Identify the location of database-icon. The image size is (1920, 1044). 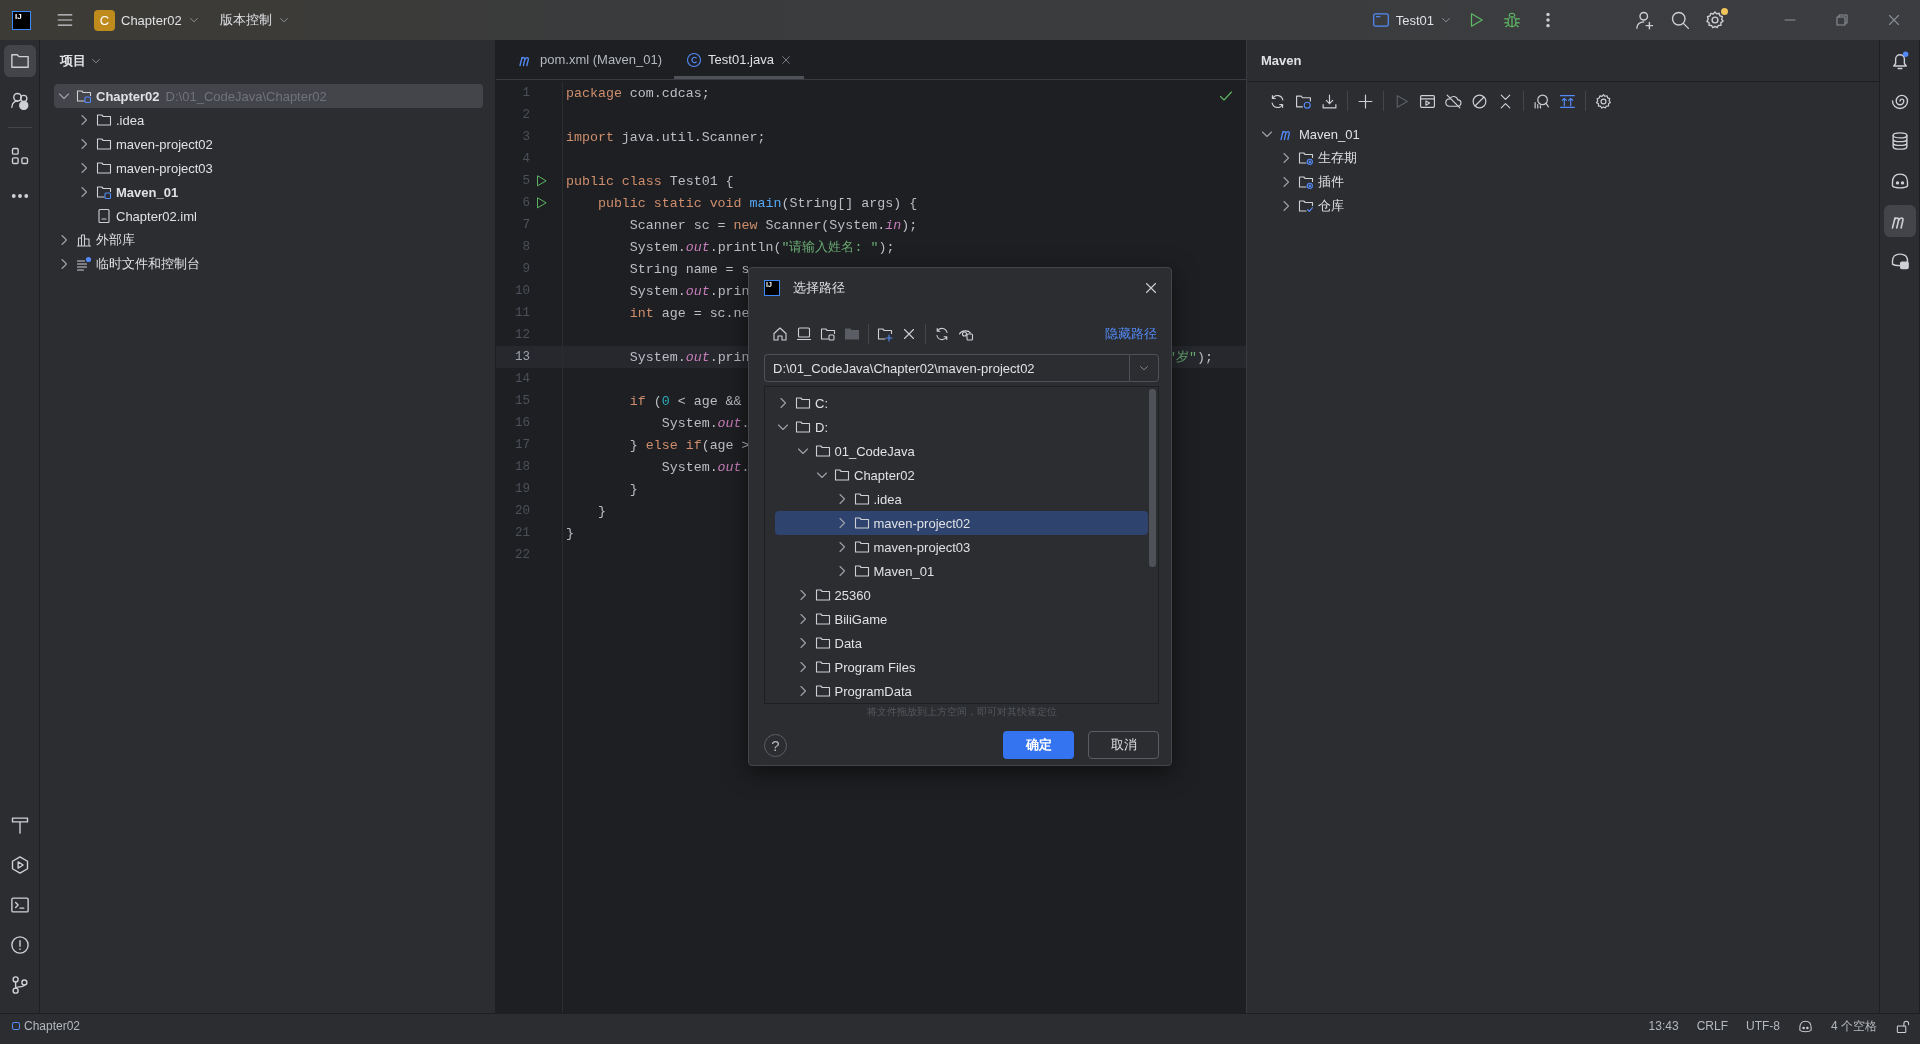
(1899, 141).